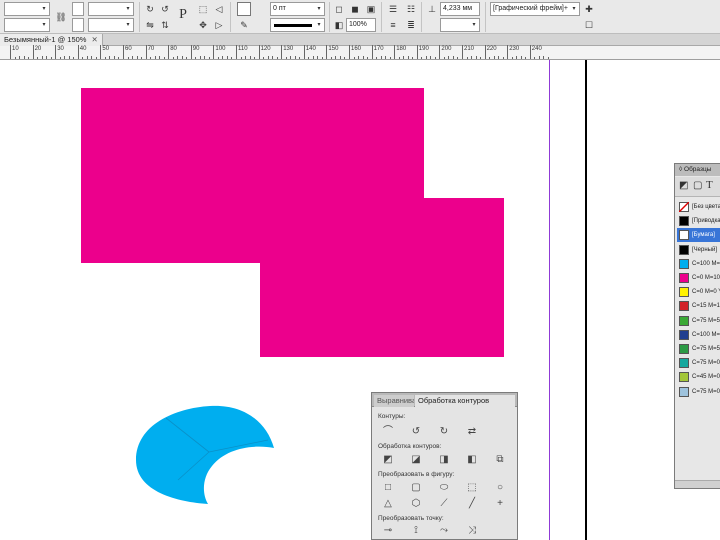 This screenshot has width=720, height=540. What do you see at coordinates (388, 460) in the screenshot?
I see `add-shape-icon: ◩` at bounding box center [388, 460].